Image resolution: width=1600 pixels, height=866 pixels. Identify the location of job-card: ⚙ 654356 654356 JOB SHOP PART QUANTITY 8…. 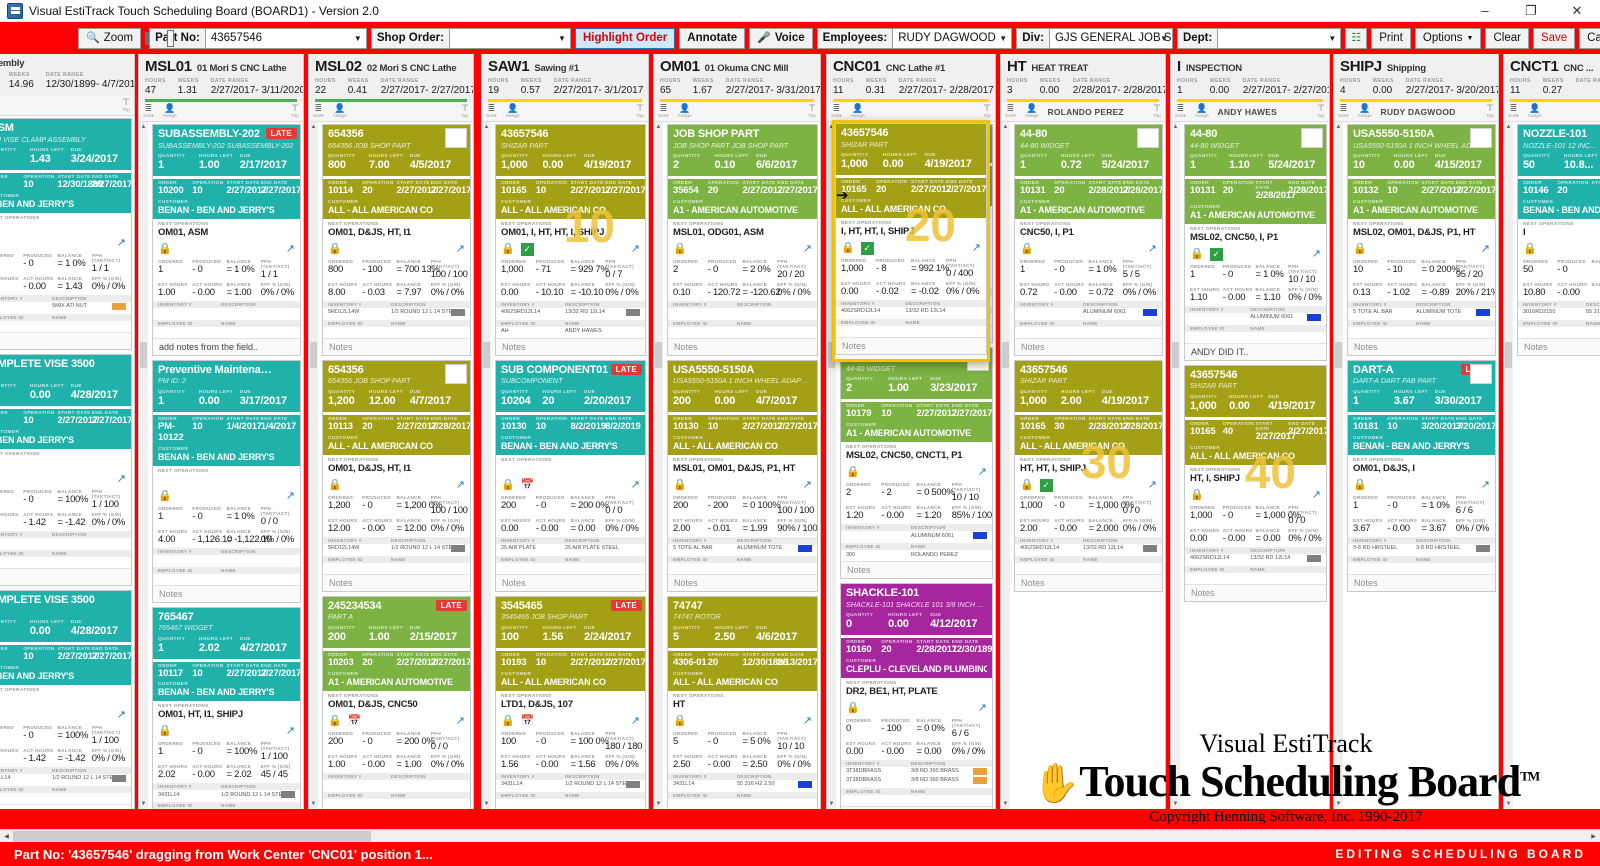
(396, 240).